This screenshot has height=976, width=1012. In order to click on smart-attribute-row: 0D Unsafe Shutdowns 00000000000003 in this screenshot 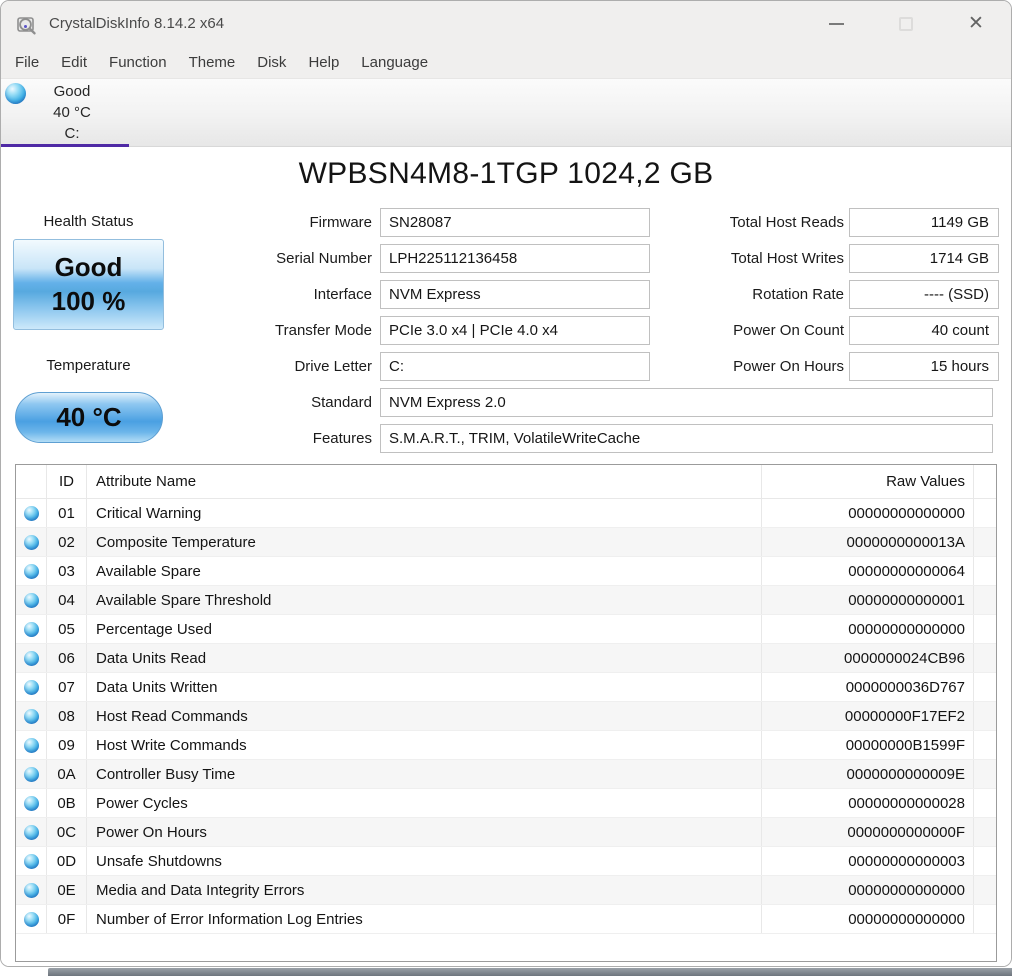, I will do `click(506, 861)`.